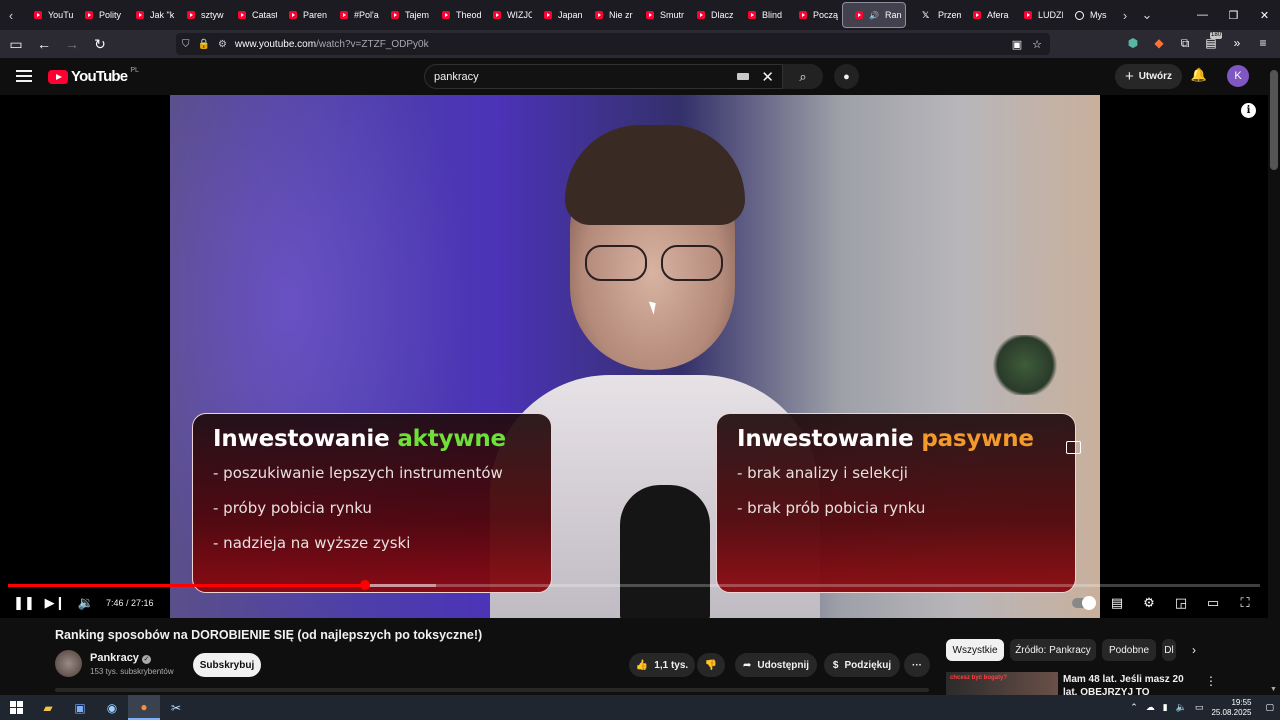 The image size is (1280, 720). I want to click on tab-tabs-10: Japan, so click(557, 15).